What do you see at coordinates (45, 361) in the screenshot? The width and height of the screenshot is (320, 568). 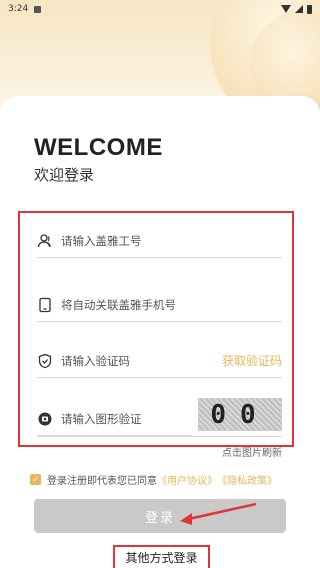 I see `shield-icon` at bounding box center [45, 361].